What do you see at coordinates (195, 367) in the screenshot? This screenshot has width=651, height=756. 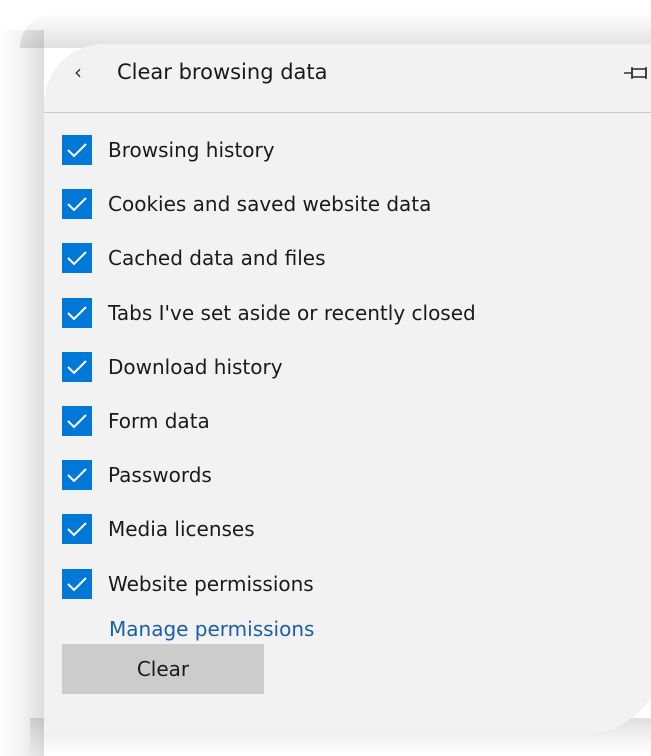 I see `option-label: Download history` at bounding box center [195, 367].